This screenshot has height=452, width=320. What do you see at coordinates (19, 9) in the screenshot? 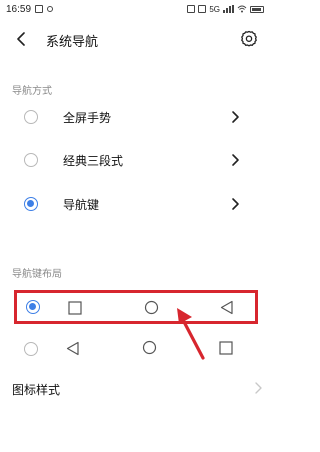
I see `status-time: 16:59` at bounding box center [19, 9].